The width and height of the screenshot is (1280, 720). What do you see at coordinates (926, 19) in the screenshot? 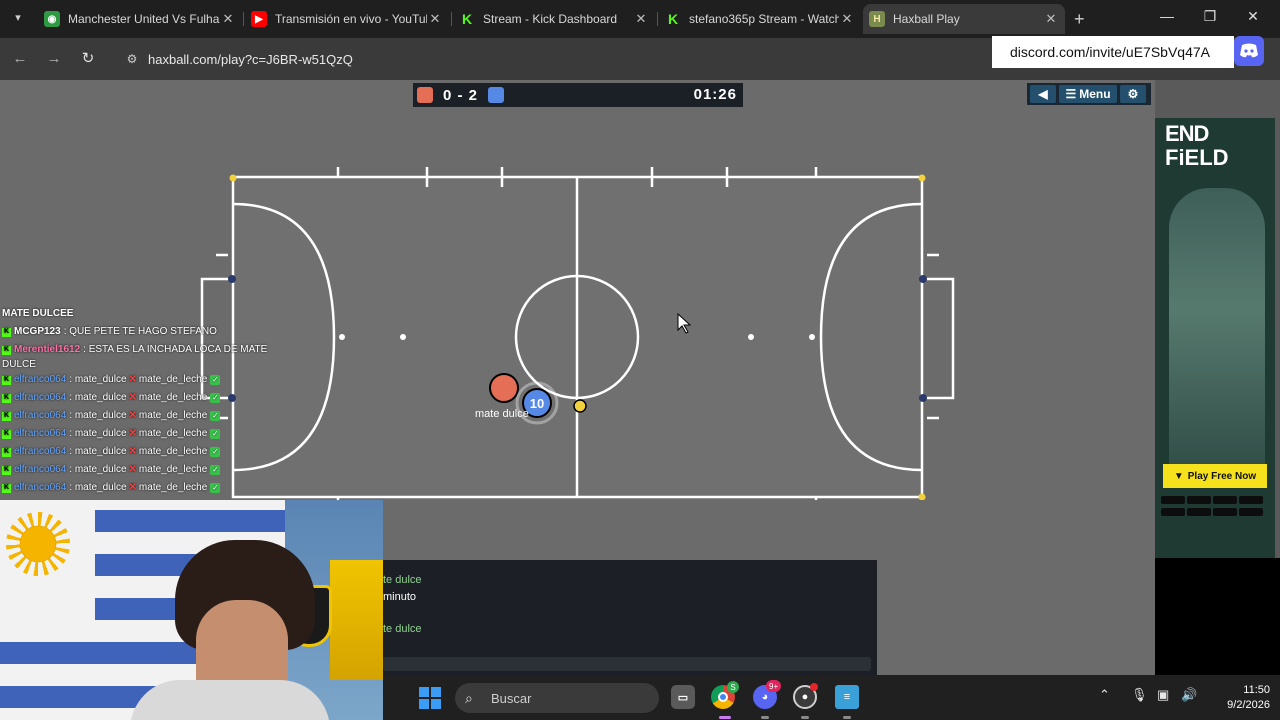
I see `tab-title: Haxball Play` at bounding box center [926, 19].